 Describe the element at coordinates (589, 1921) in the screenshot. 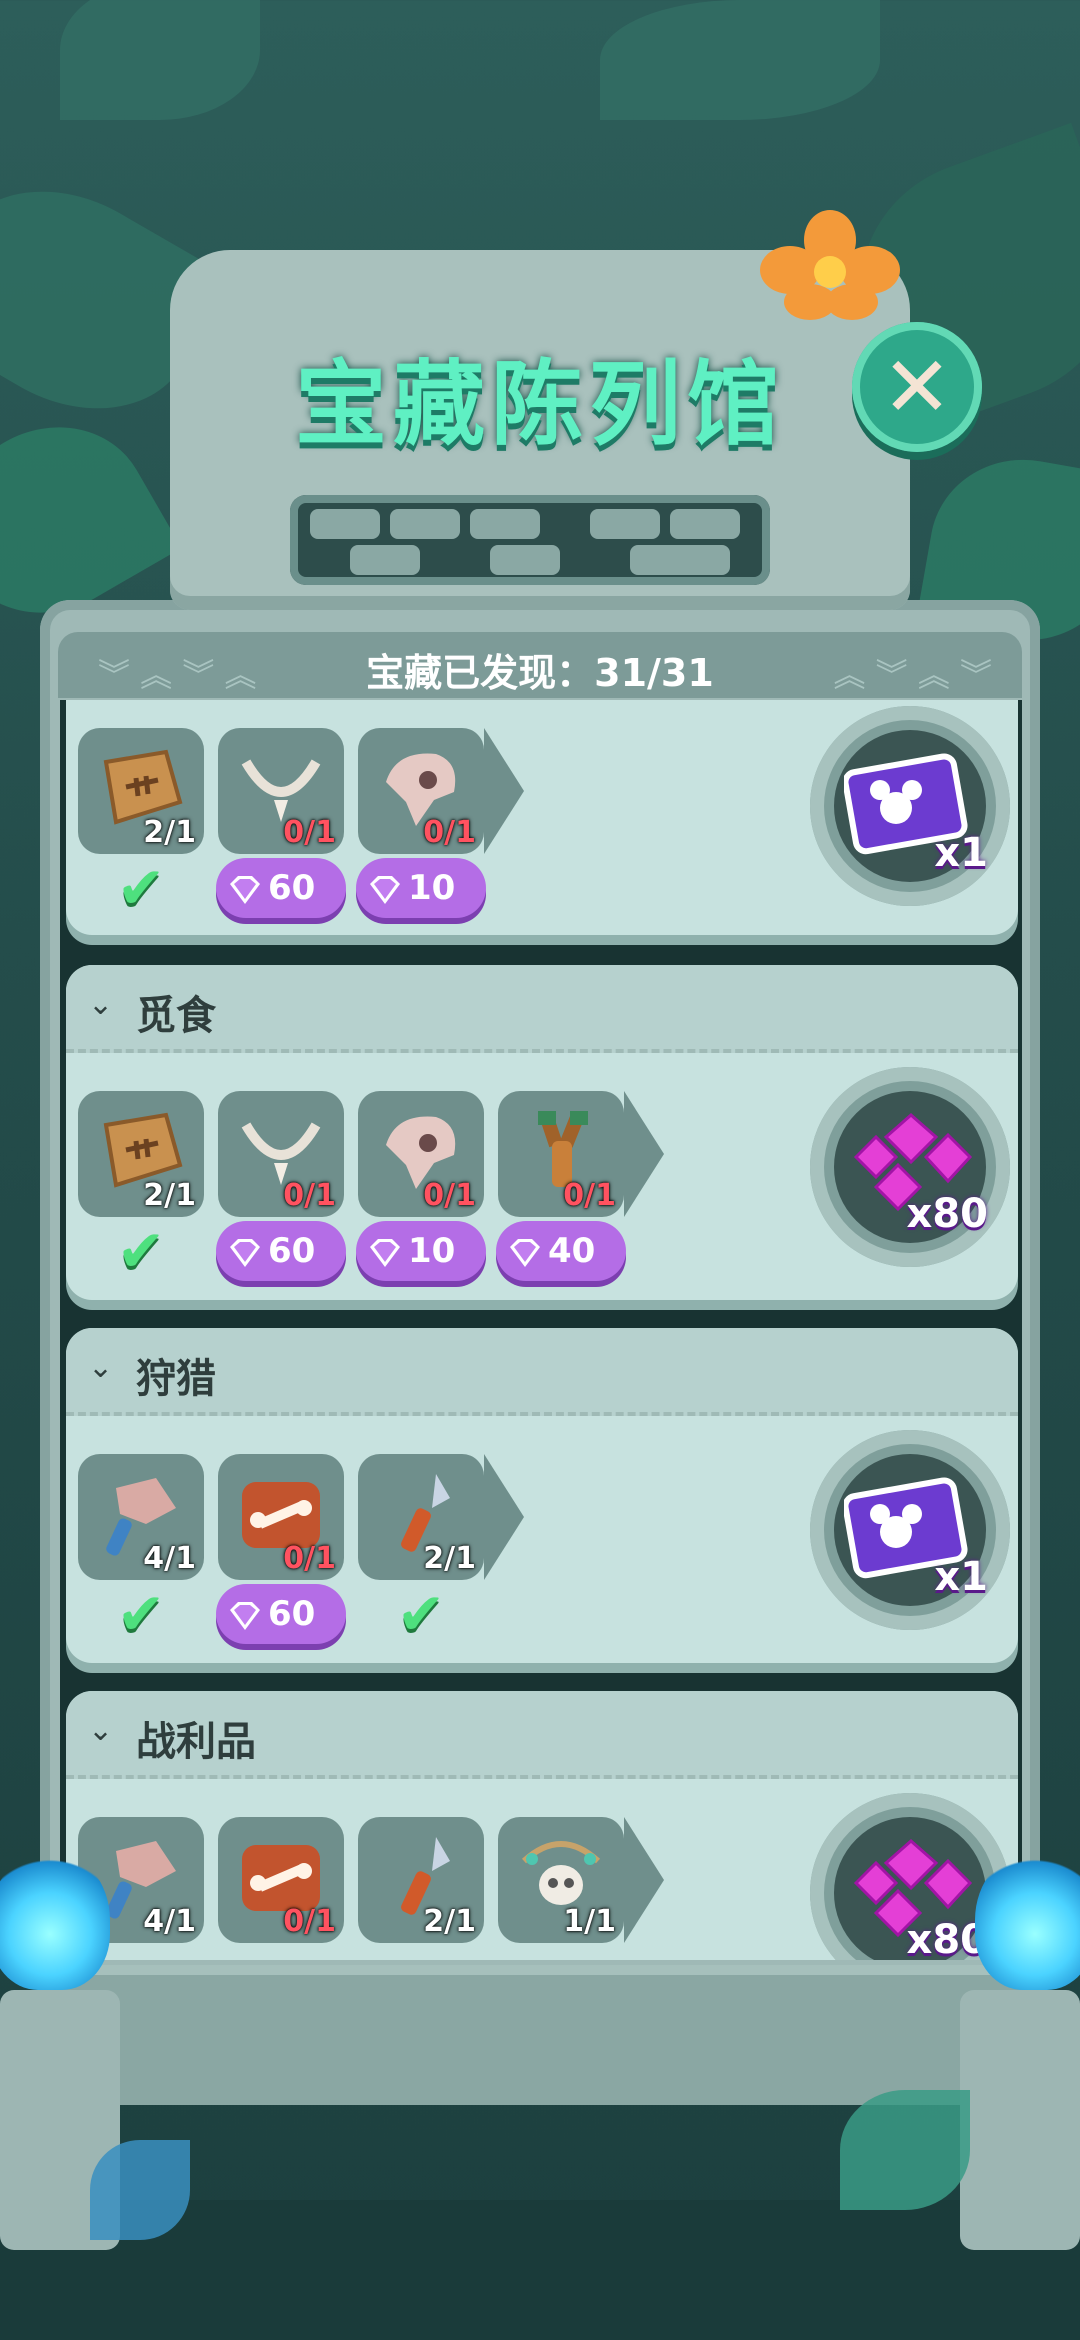

I see `item-count: 1/1` at that location.